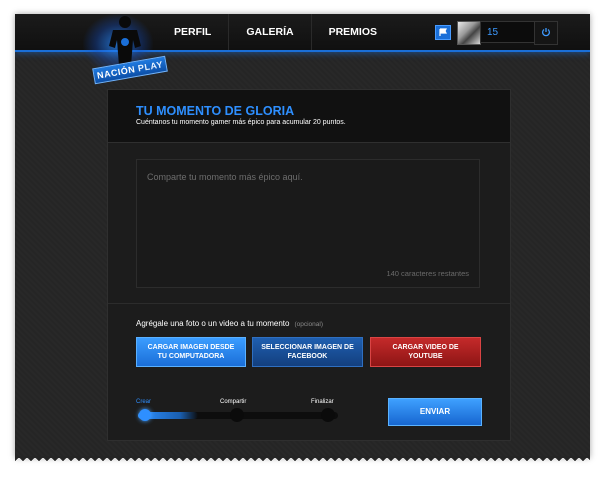 This screenshot has height=480, width=605. Describe the element at coordinates (215, 111) in the screenshot. I see `page-title: TU MOMENTO DE GLORIA` at that location.